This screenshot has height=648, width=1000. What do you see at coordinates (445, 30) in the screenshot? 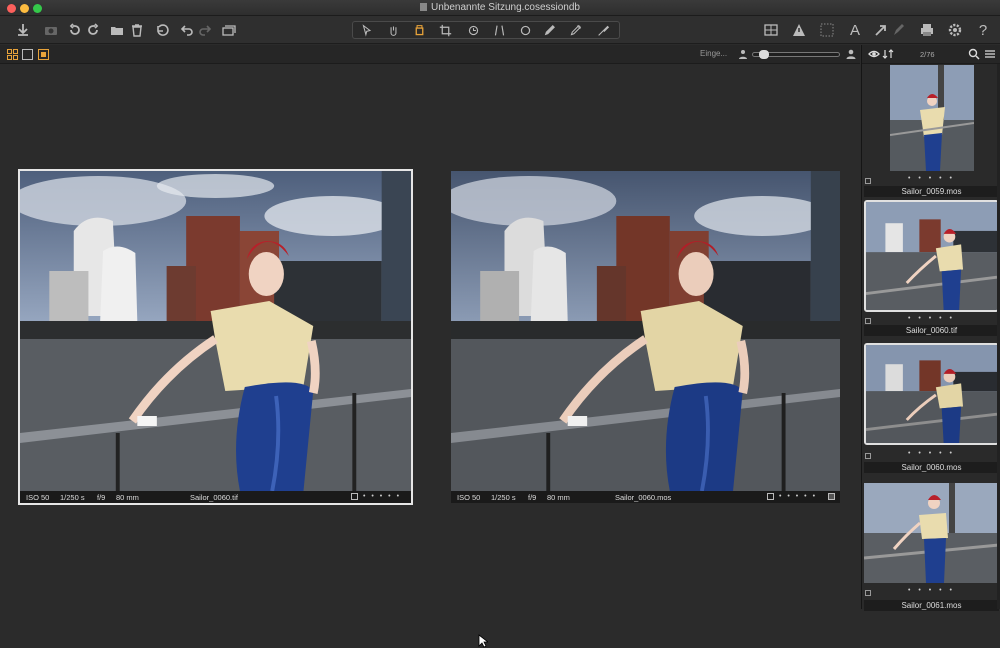
I see `crop-icon` at bounding box center [445, 30].